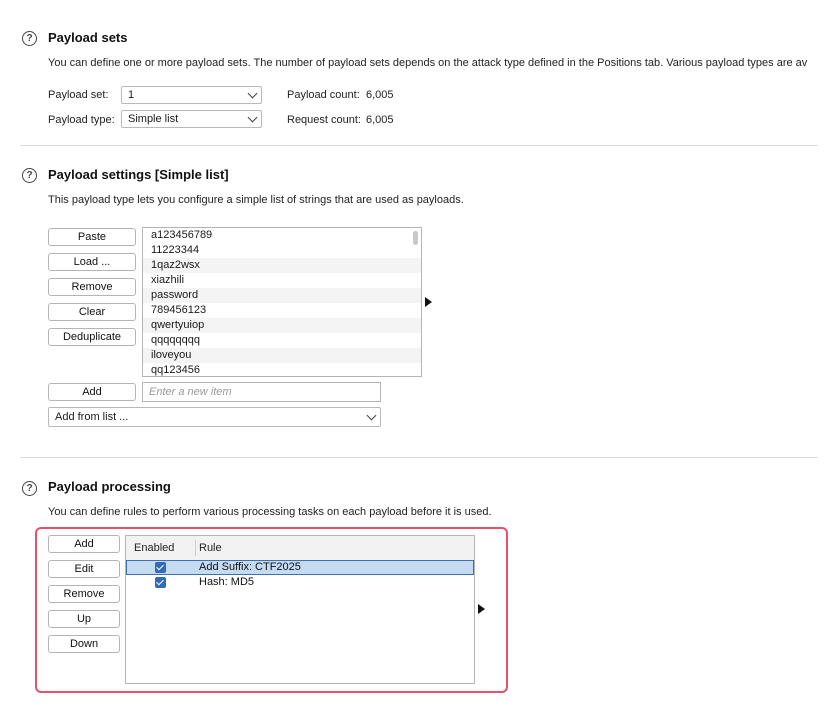 The image size is (838, 713). Describe the element at coordinates (195, 548) in the screenshot. I see `column-separator` at that location.